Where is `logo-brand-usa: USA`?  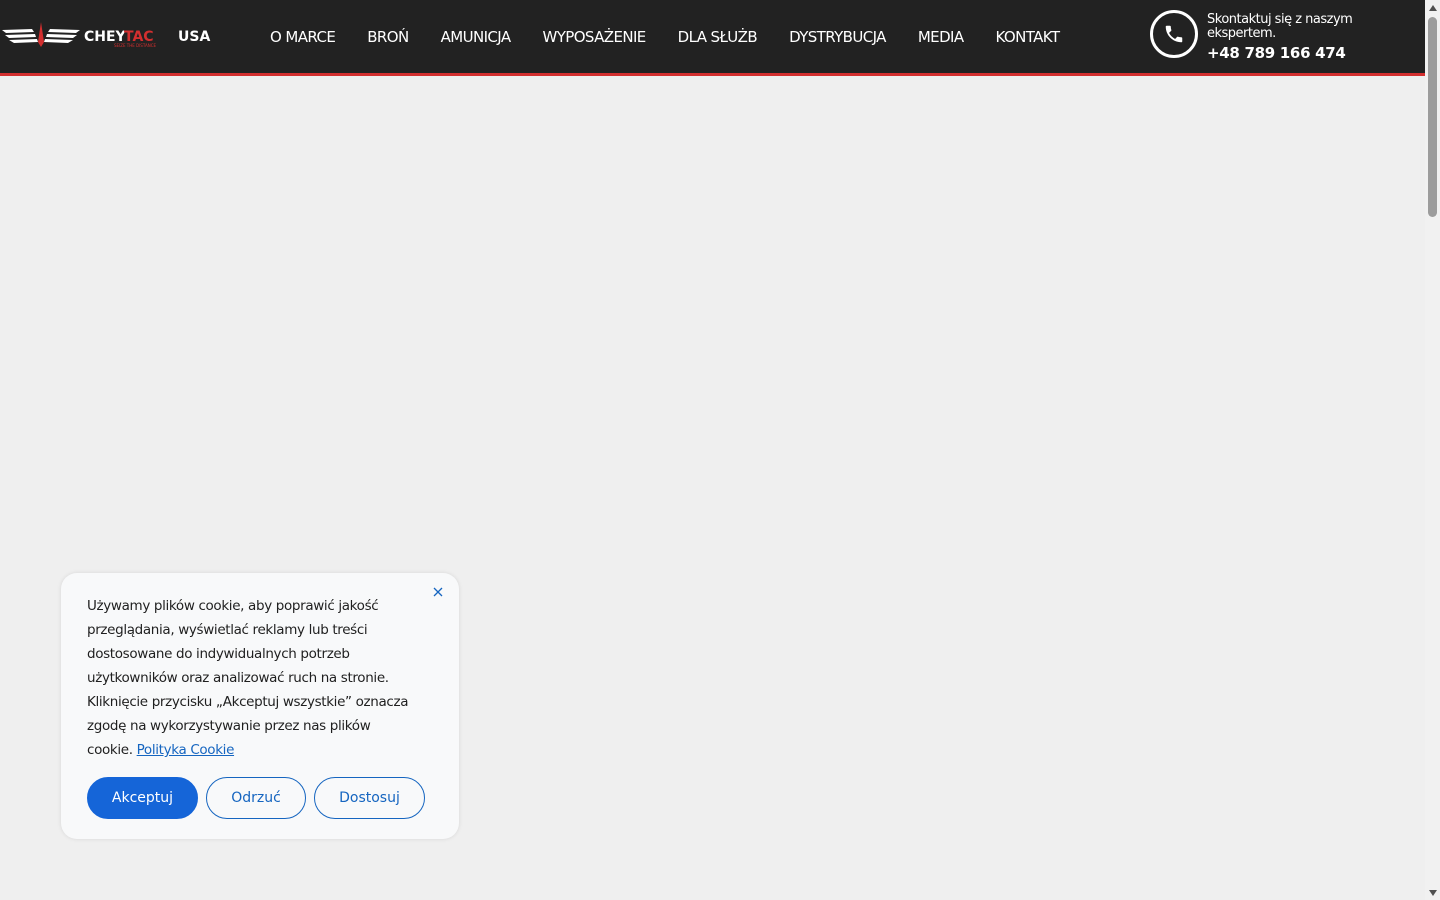
logo-brand-usa: USA is located at coordinates (194, 37).